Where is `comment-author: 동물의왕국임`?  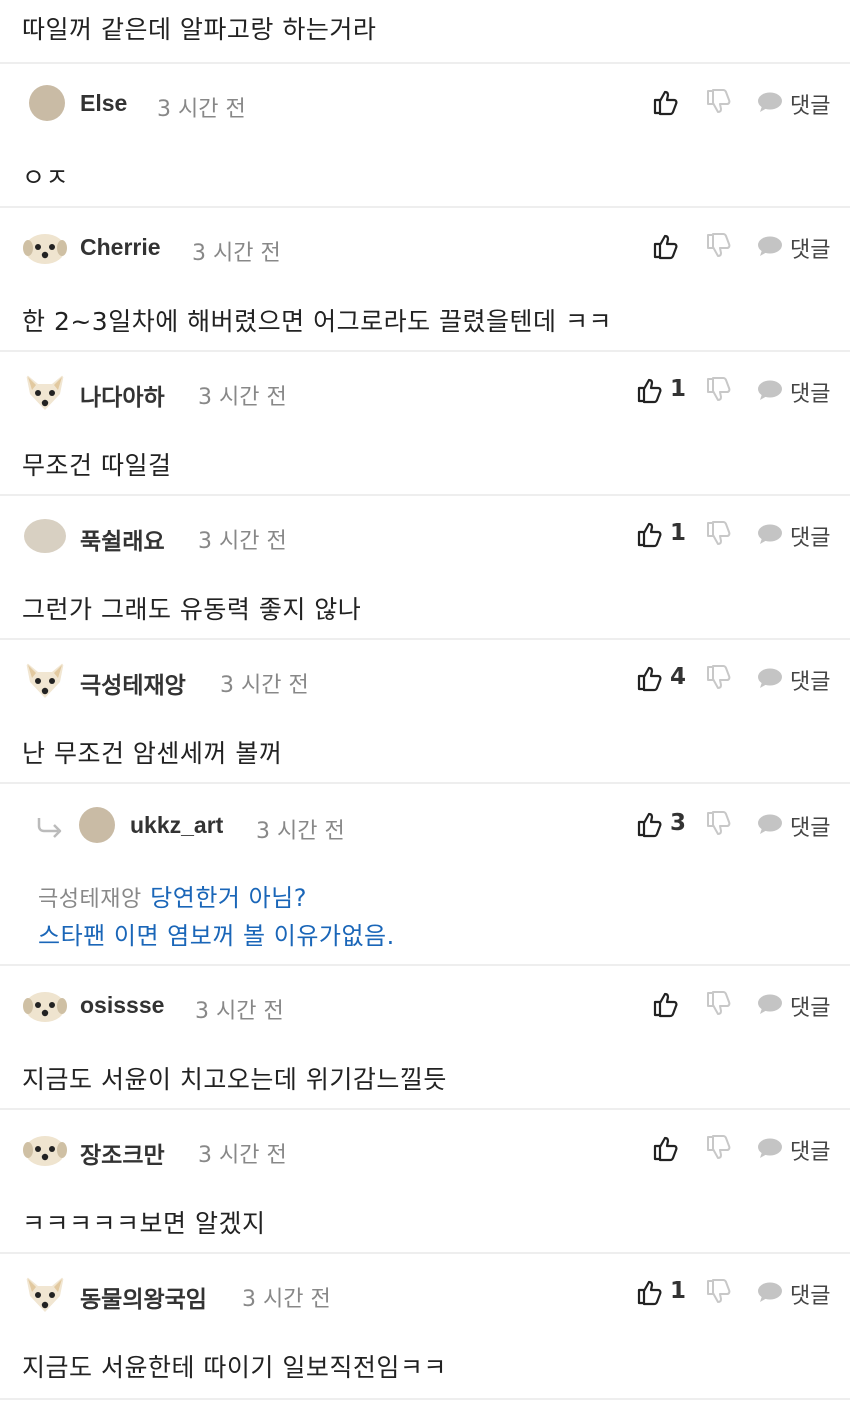 comment-author: 동물의왕국임 is located at coordinates (143, 1297).